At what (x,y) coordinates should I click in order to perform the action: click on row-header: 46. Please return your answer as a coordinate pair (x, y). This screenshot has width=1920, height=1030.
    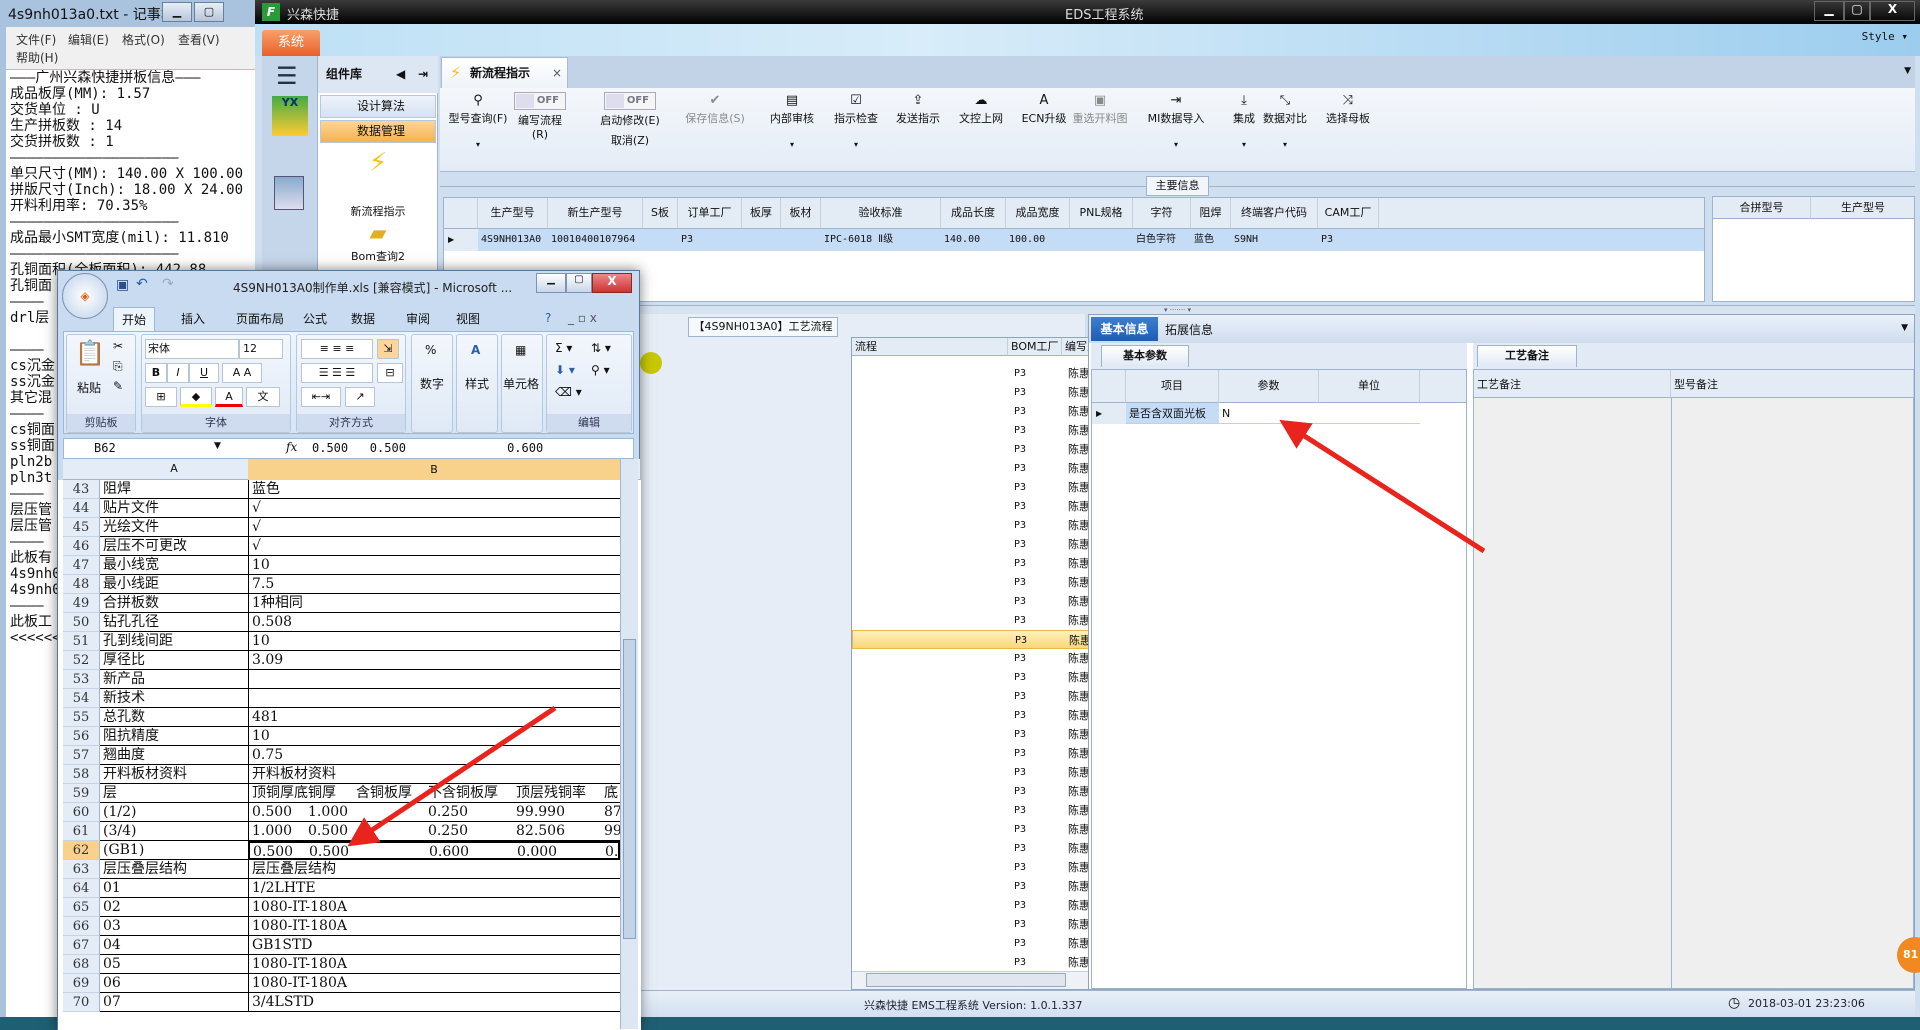
    Looking at the image, I should click on (81, 546).